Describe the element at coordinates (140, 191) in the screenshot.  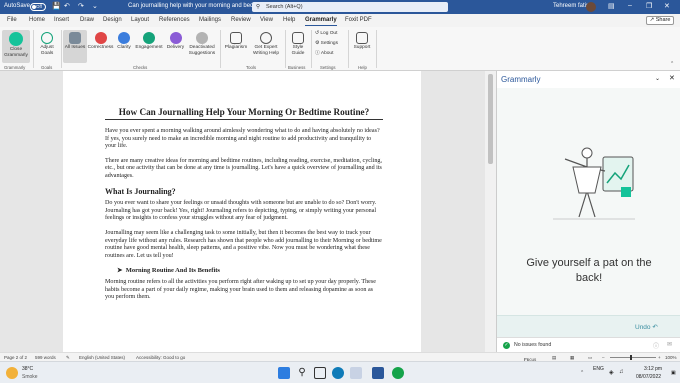
I see `section-heading: What Is Journaling?` at that location.